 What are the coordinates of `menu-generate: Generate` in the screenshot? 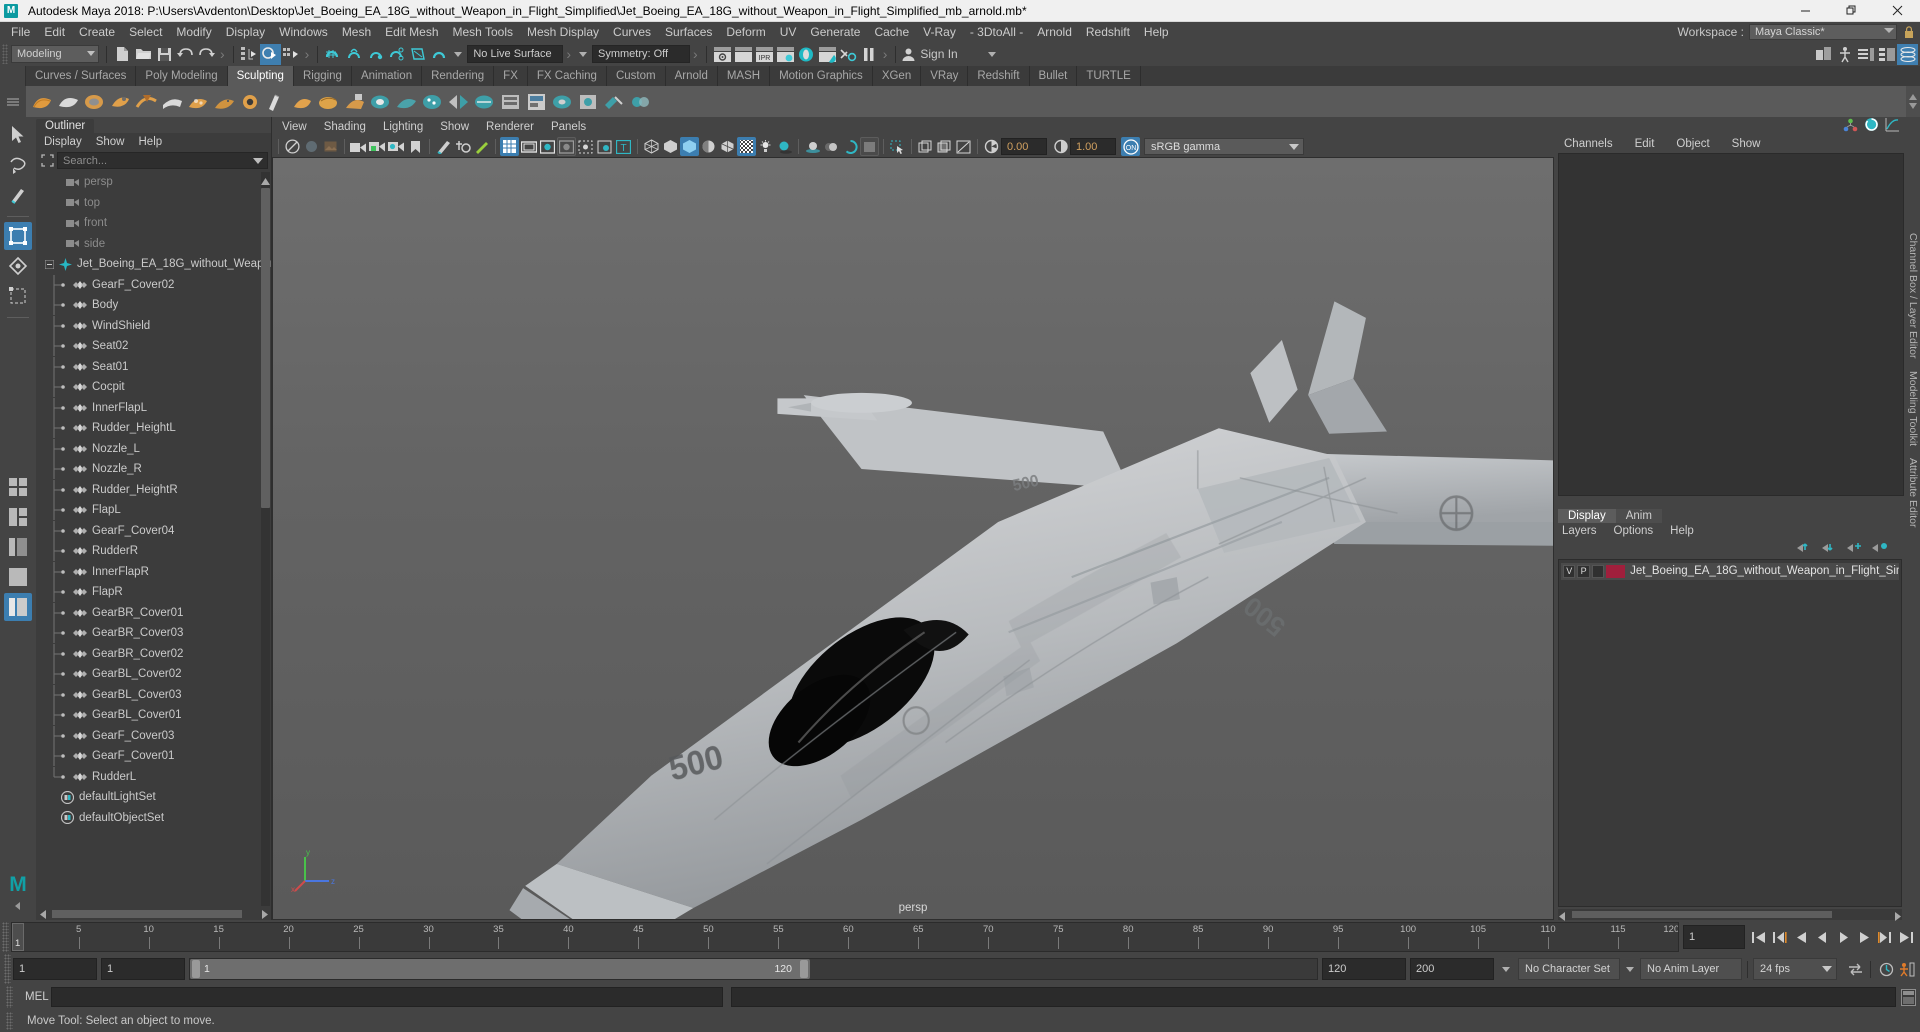 It's located at (835, 32).